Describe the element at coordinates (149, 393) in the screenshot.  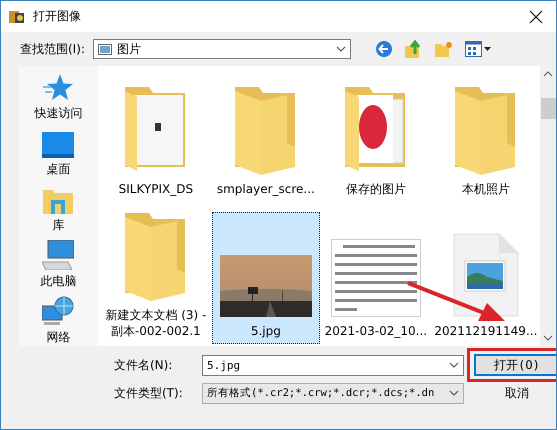
I see `file-type-label: 文件类型(T):` at that location.